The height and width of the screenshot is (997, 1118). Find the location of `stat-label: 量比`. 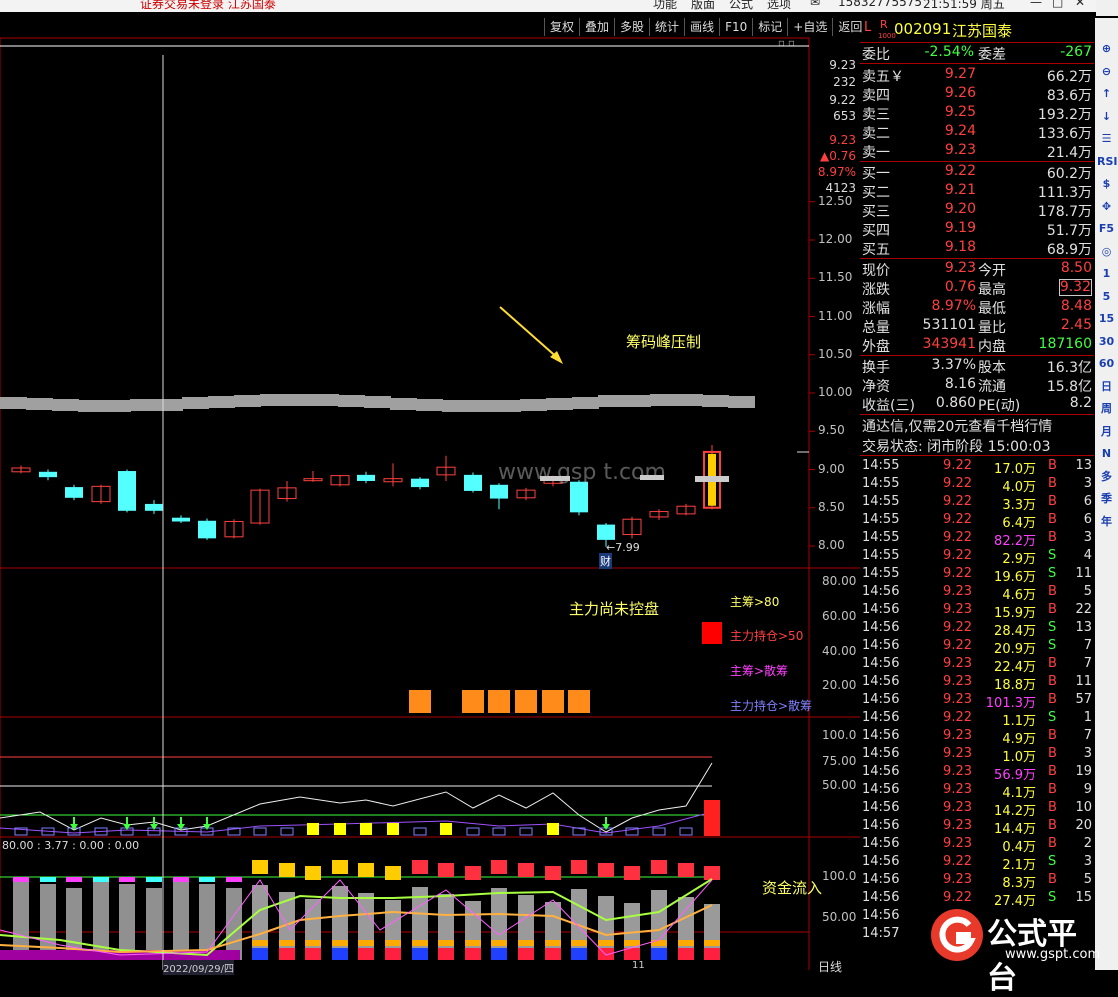

stat-label: 量比 is located at coordinates (992, 328).